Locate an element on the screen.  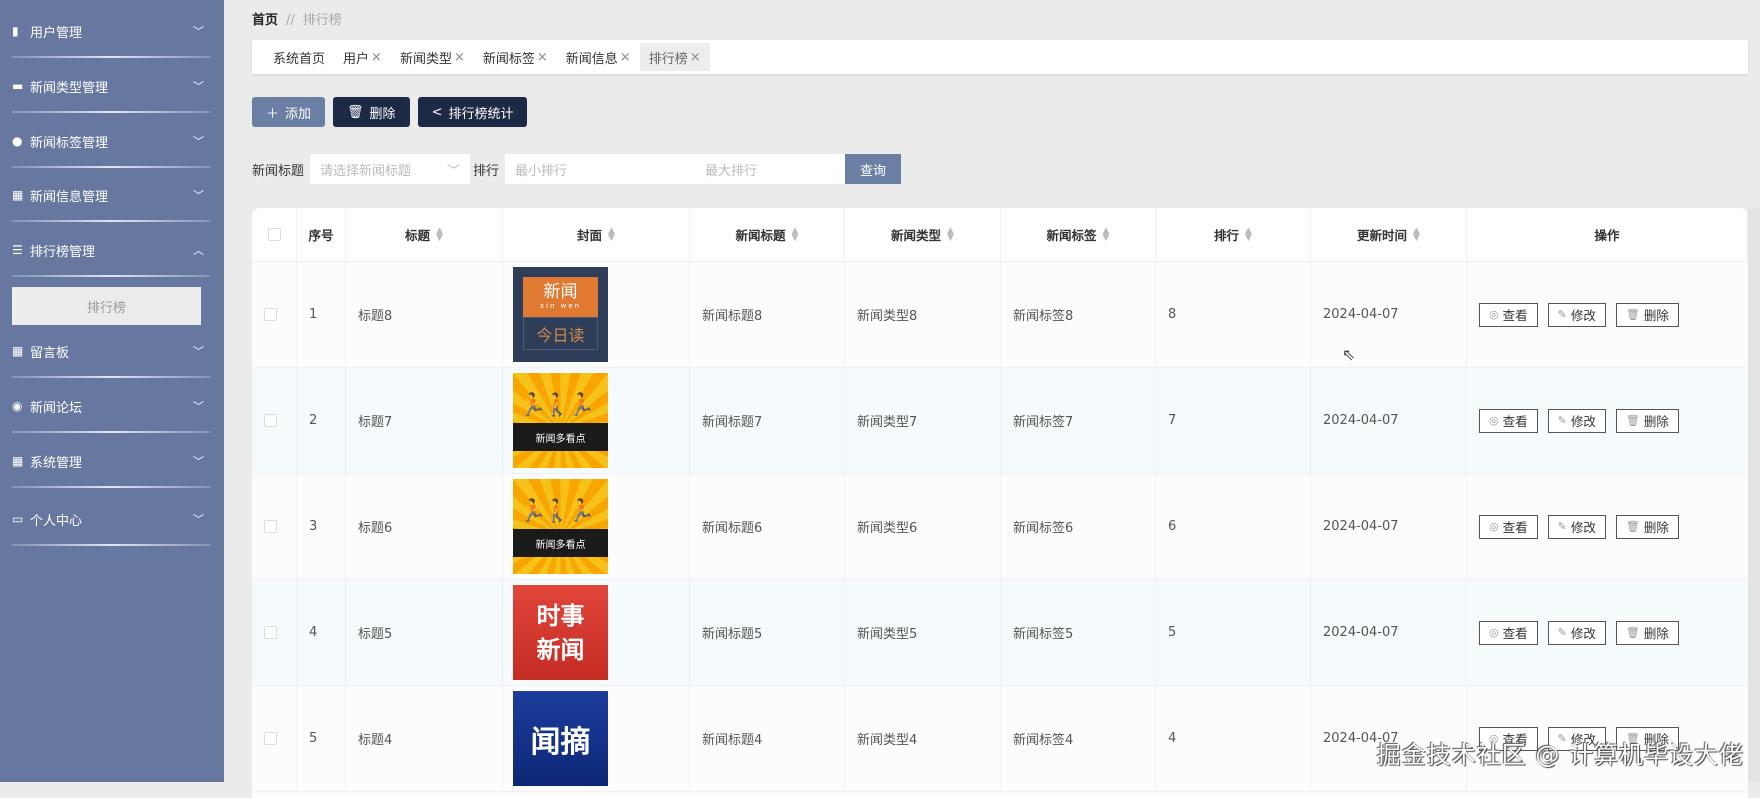
rank-cell: 7 is located at coordinates (1233, 420).